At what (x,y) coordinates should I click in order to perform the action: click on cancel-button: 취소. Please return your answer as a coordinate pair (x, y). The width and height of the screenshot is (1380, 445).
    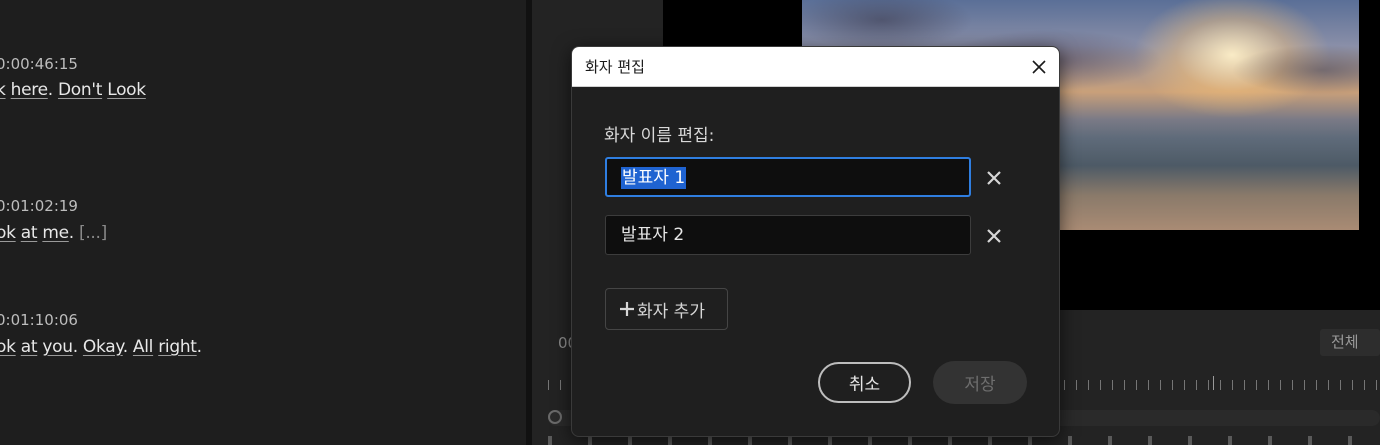
    Looking at the image, I should click on (864, 382).